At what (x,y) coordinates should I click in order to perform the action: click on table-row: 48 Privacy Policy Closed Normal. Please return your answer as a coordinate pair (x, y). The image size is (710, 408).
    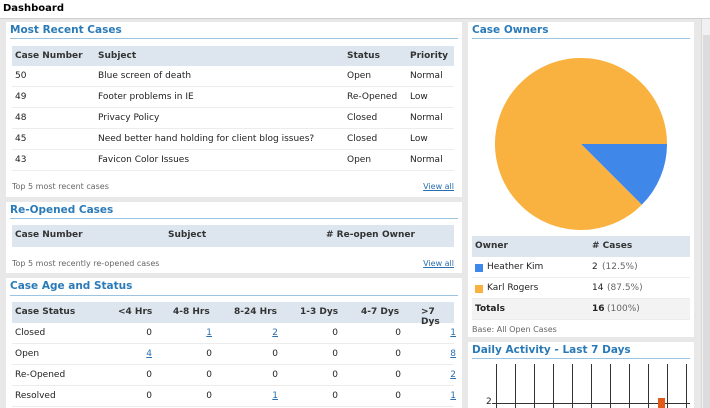
    Looking at the image, I should click on (233, 118).